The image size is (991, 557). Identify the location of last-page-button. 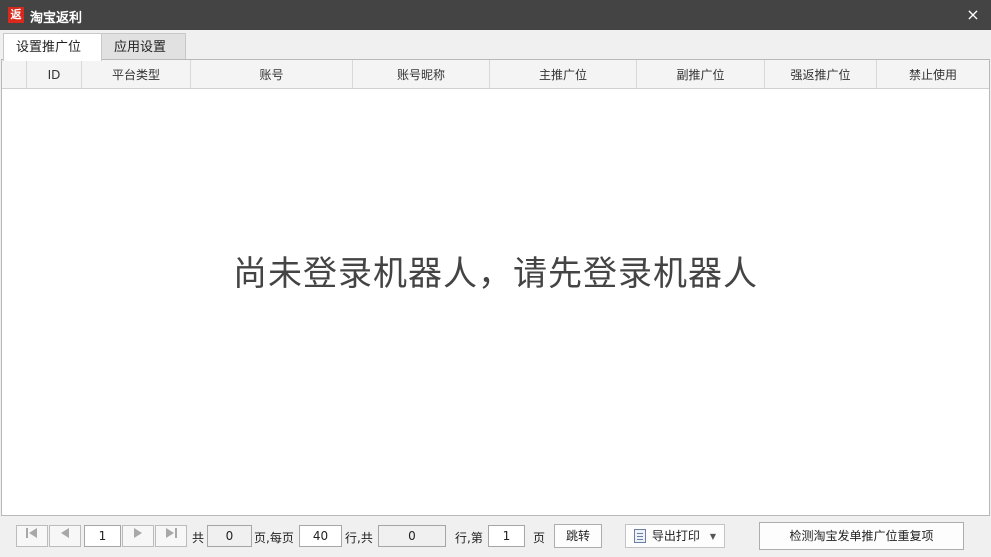
(171, 536).